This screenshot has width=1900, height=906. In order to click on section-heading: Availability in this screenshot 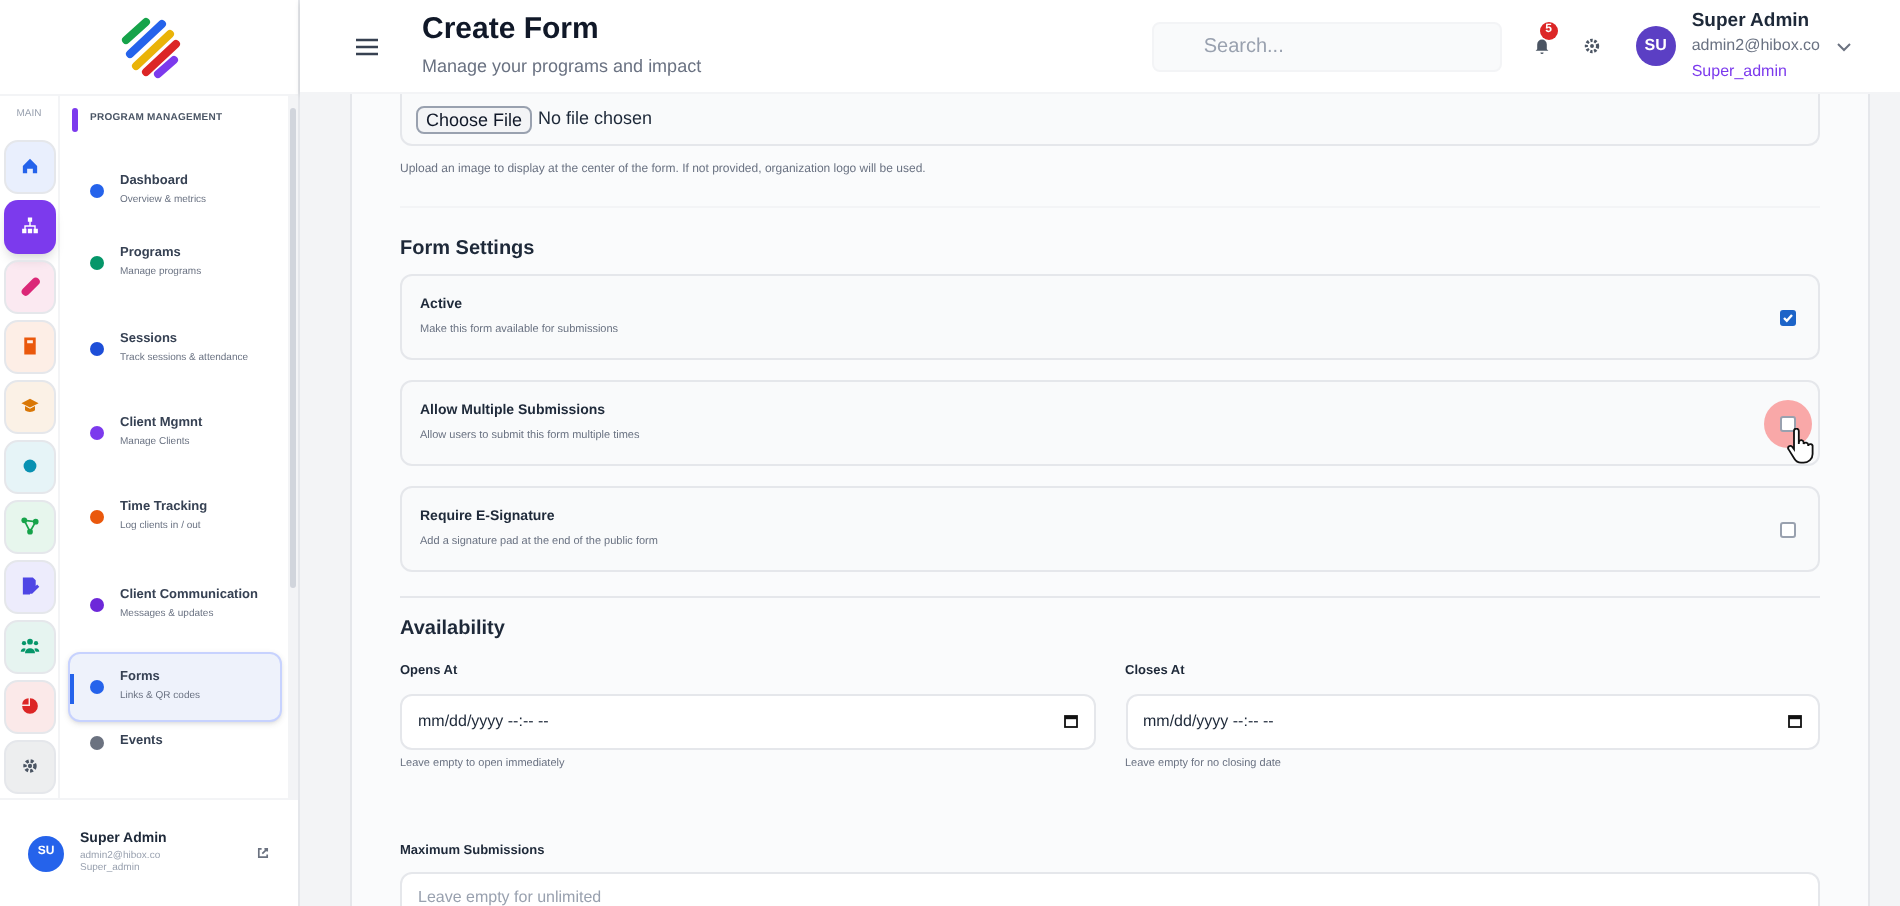, I will do `click(453, 630)`.